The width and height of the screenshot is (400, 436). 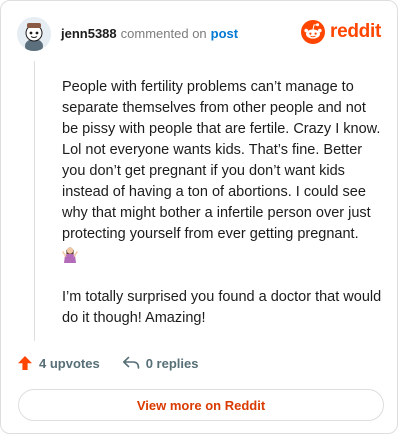 I want to click on upvote-count: 4 upvotes, so click(x=69, y=363).